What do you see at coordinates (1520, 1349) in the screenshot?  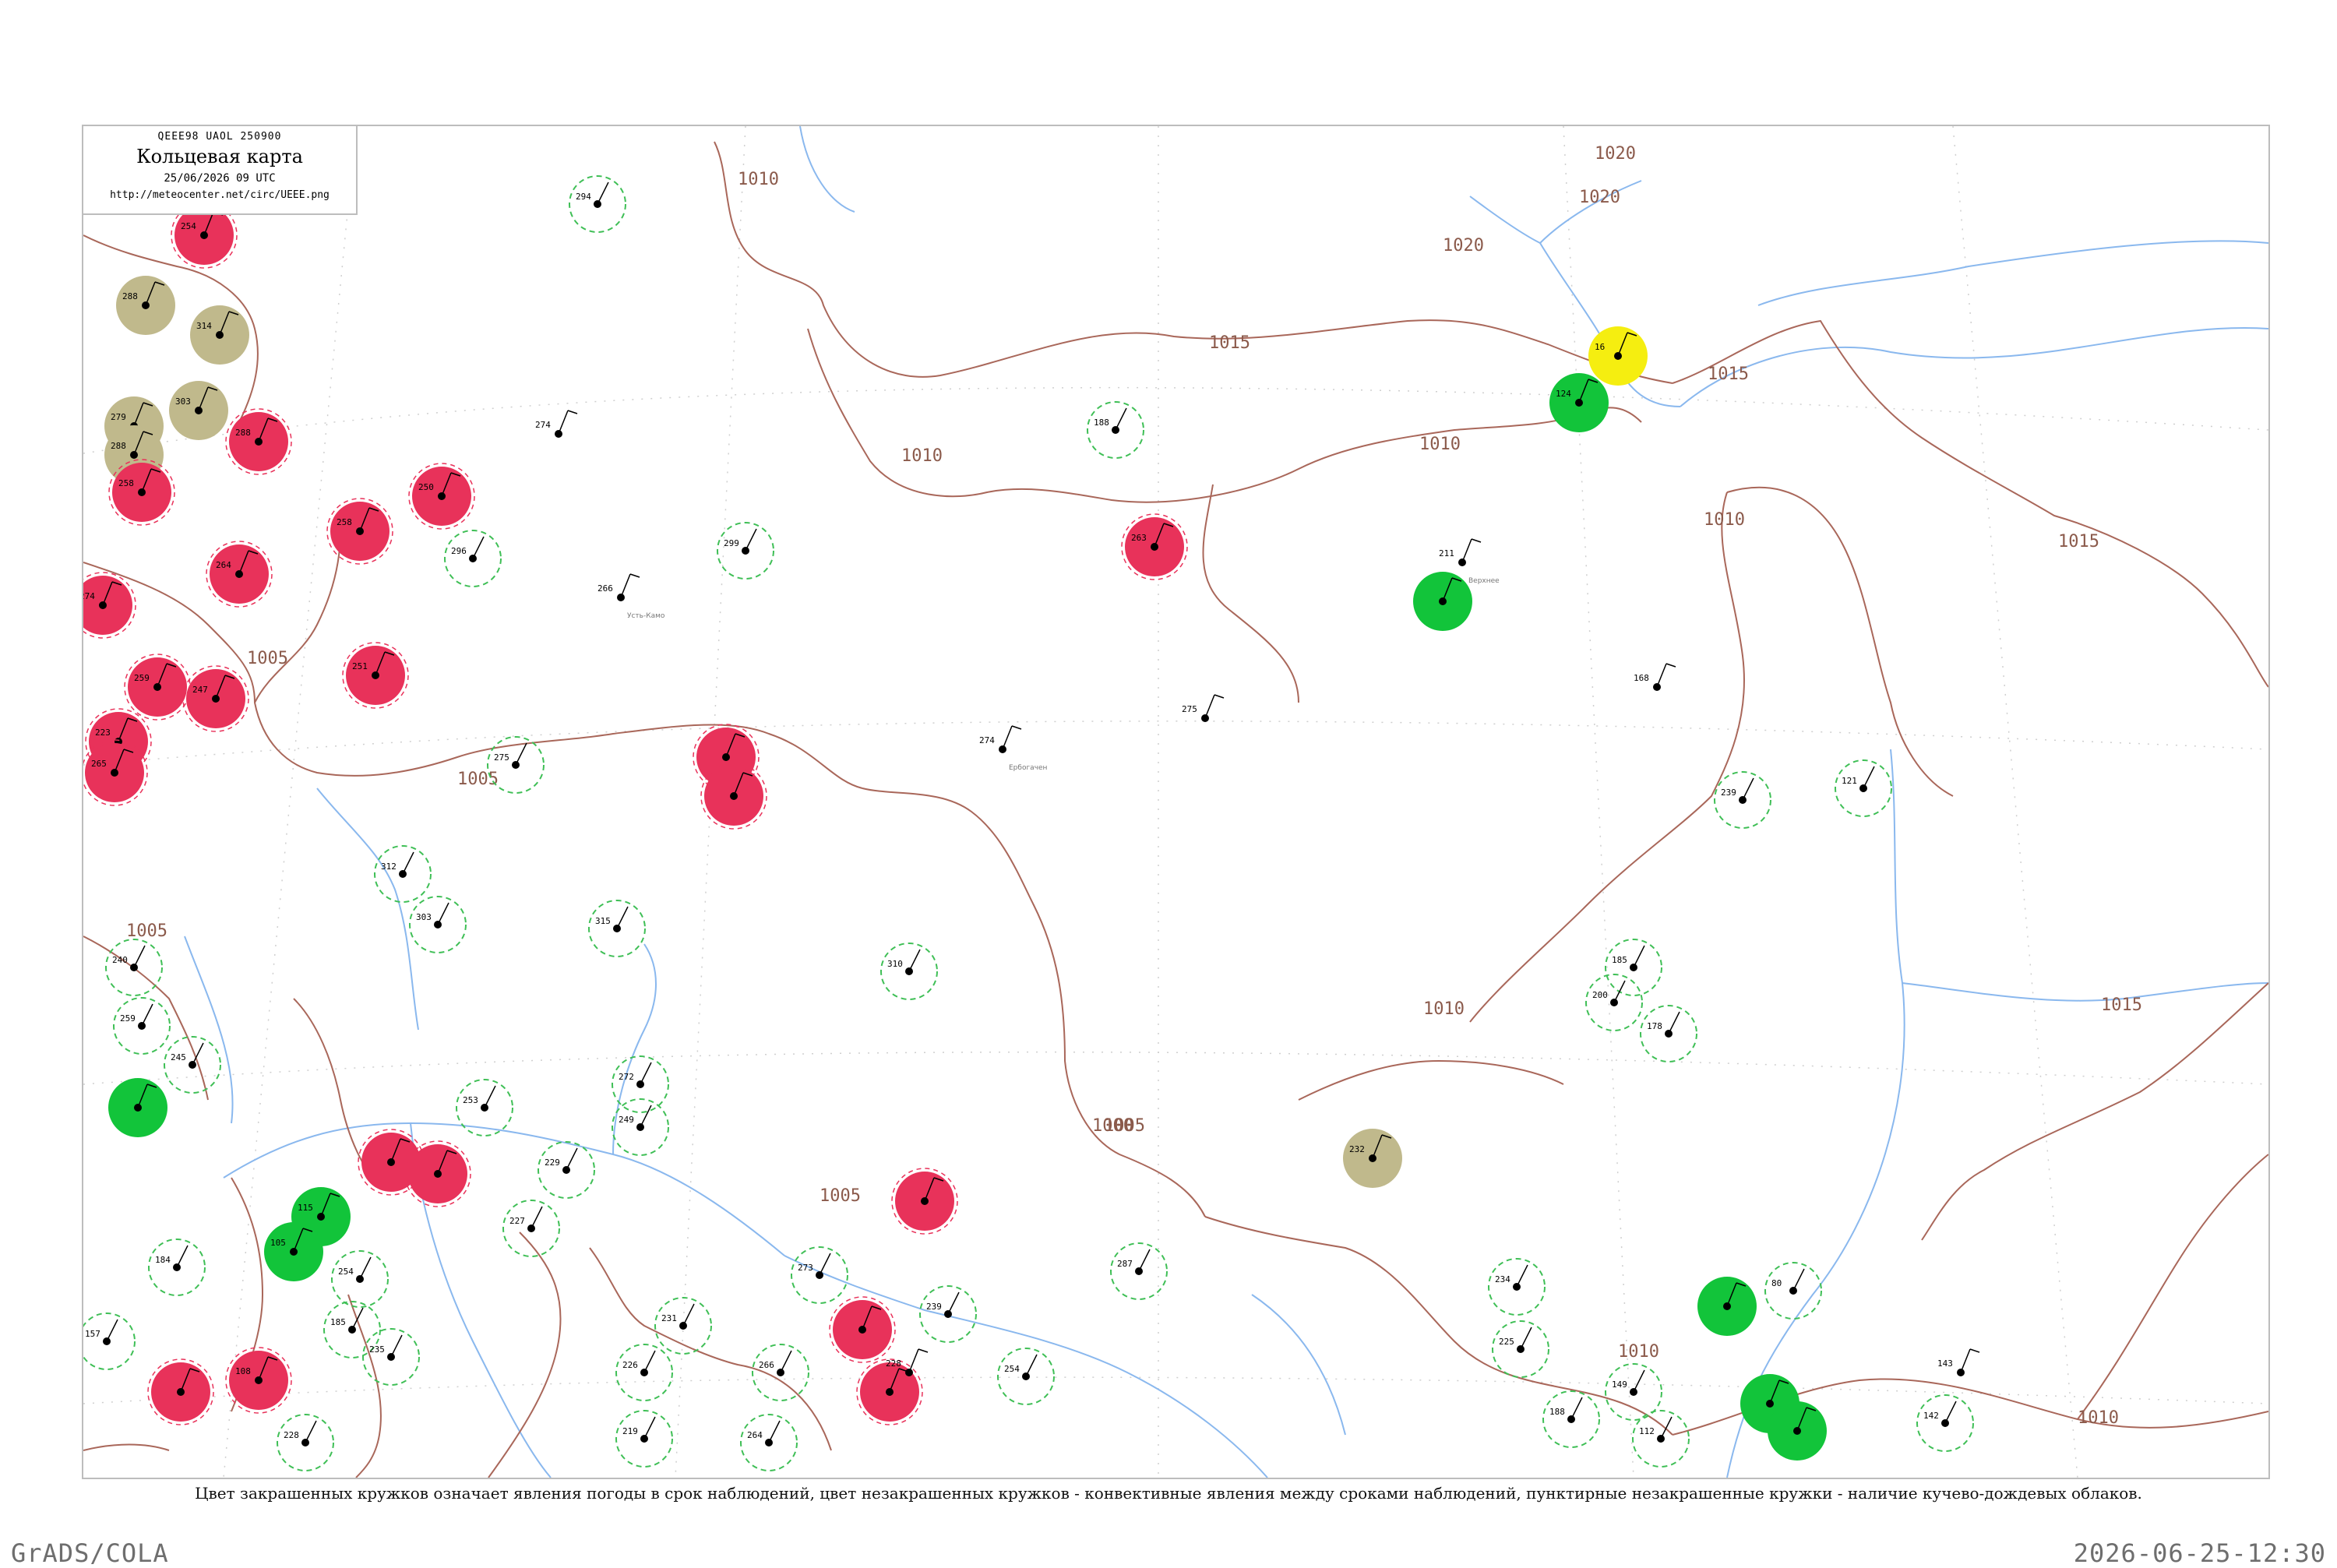 I see `cb-ring-station: 225` at bounding box center [1520, 1349].